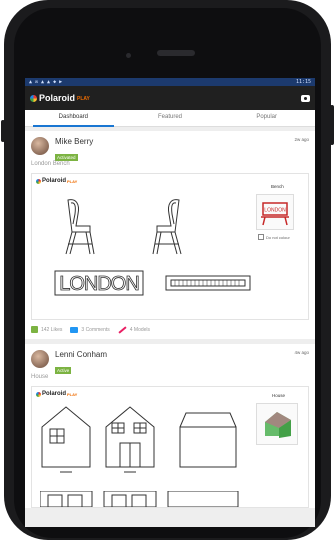 The height and width of the screenshot is (540, 335). I want to click on tab-bar: Dashboard Featured Popular, so click(170, 118).